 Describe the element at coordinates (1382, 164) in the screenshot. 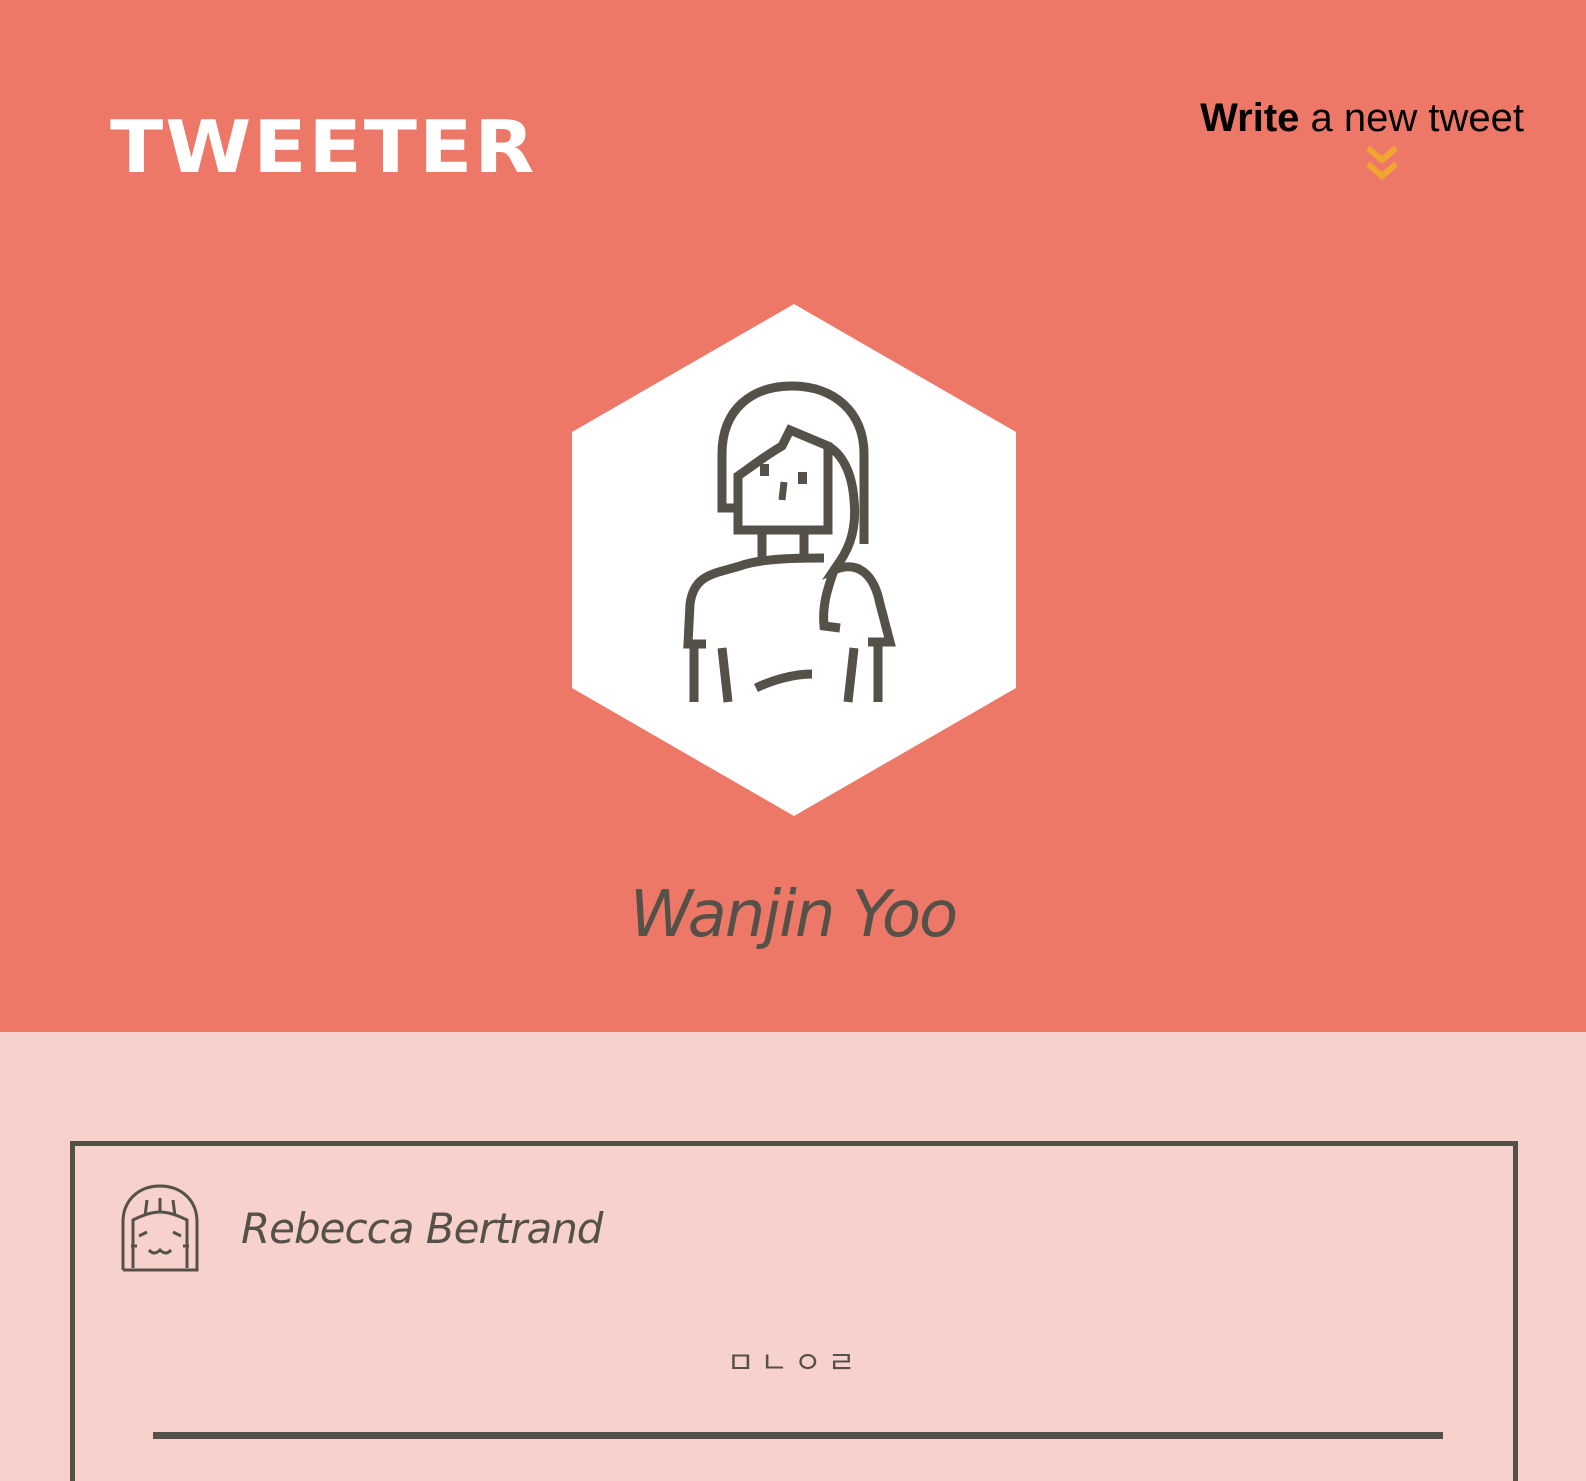

I see `double-chevron-down-icon` at that location.